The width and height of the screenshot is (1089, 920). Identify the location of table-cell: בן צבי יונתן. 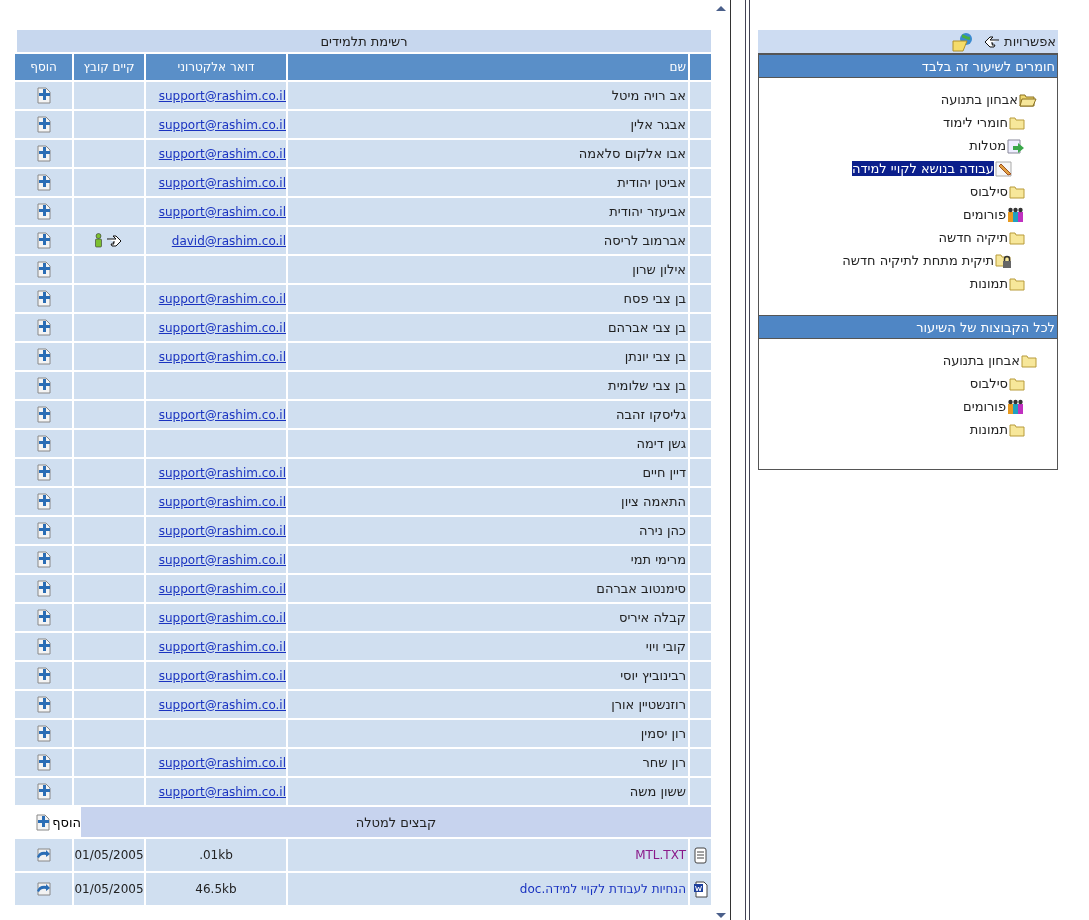
(488, 356).